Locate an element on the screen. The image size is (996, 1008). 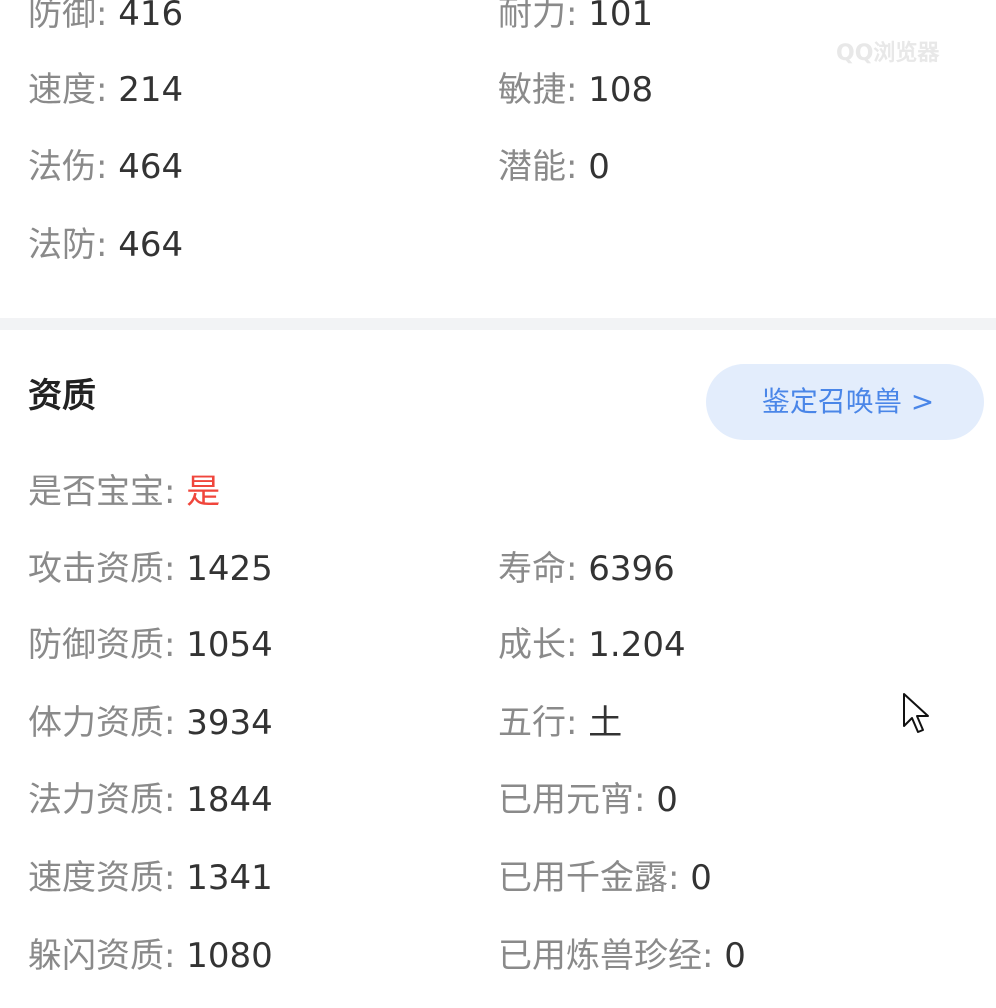
attr-magic-defense: 法防: 464 is located at coordinates (105, 245).